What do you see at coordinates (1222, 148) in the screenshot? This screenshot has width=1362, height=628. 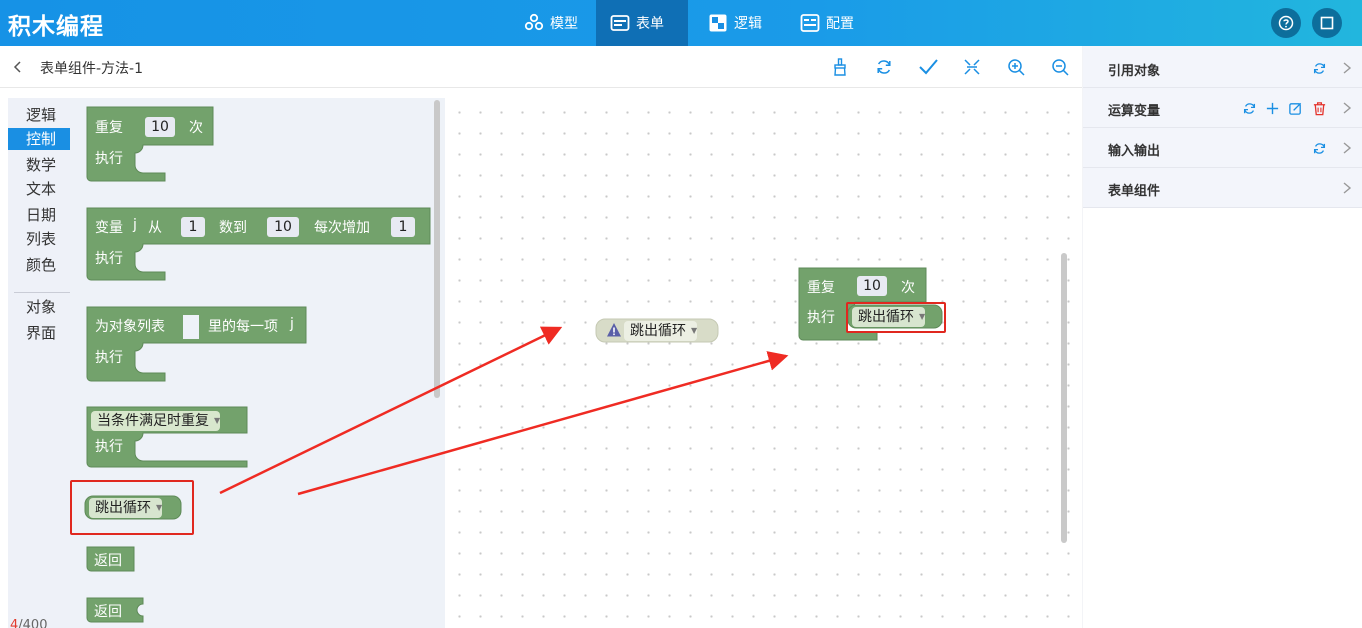 I see `section-input-output: 输入输出` at bounding box center [1222, 148].